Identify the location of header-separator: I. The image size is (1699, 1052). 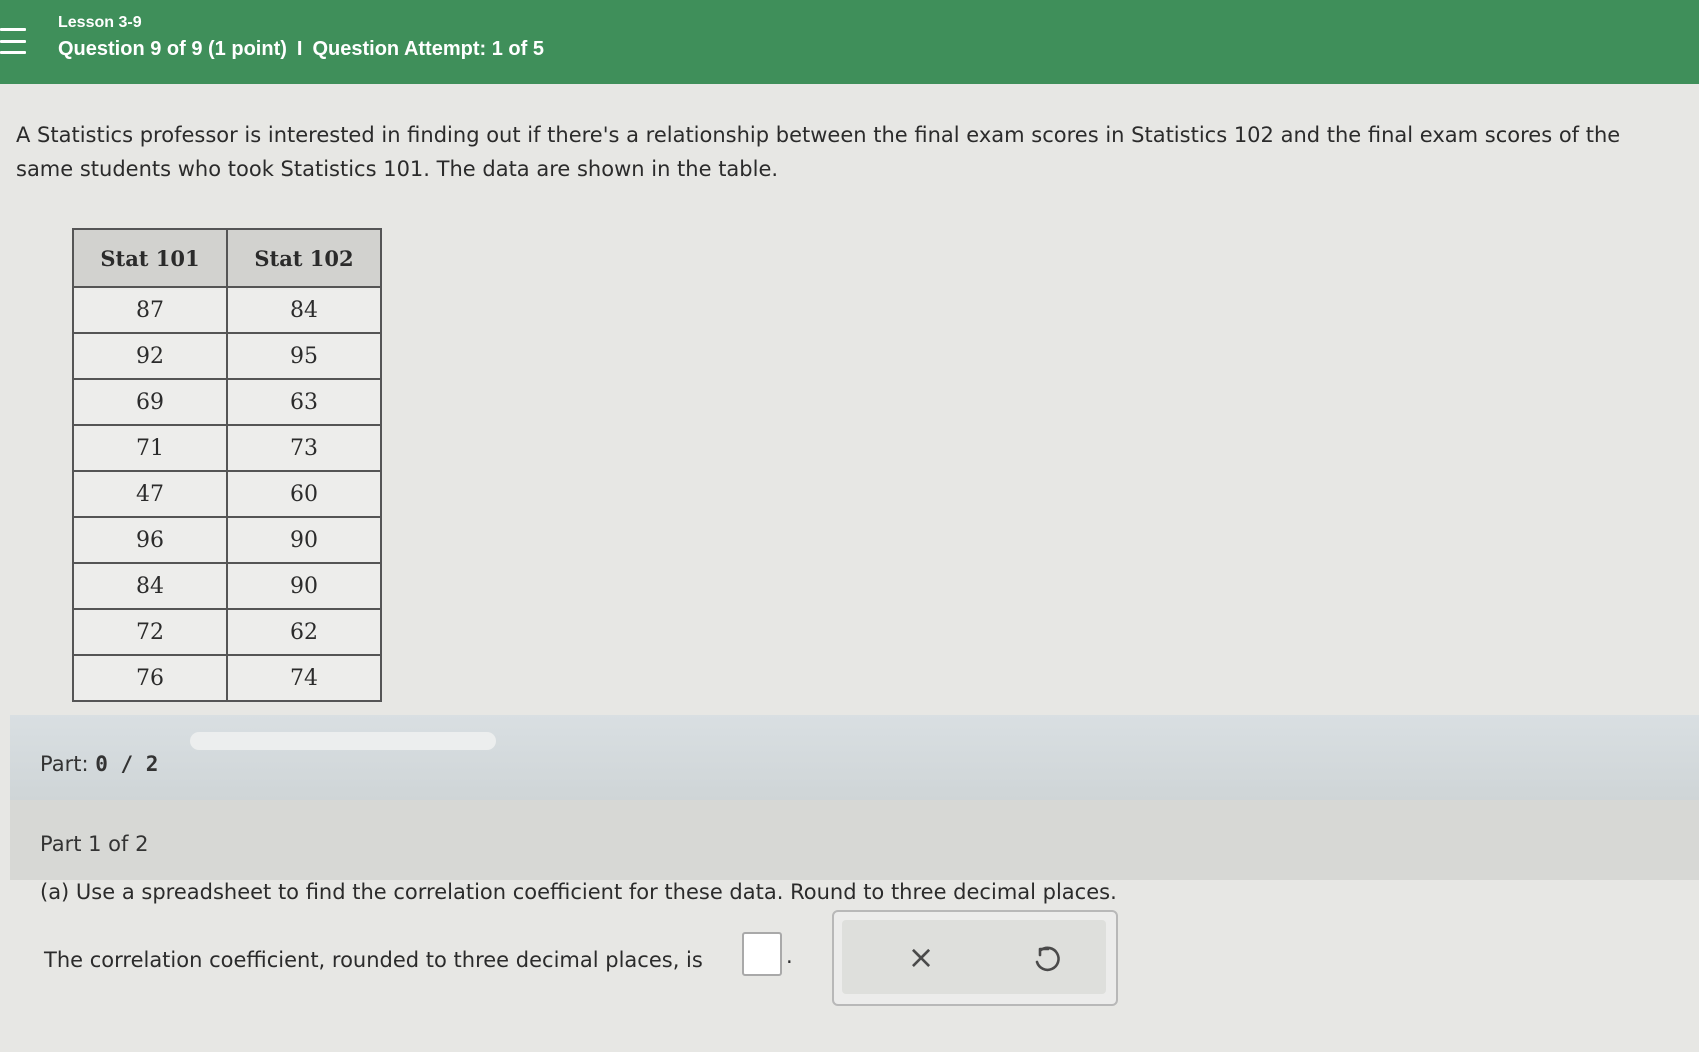
(299, 49).